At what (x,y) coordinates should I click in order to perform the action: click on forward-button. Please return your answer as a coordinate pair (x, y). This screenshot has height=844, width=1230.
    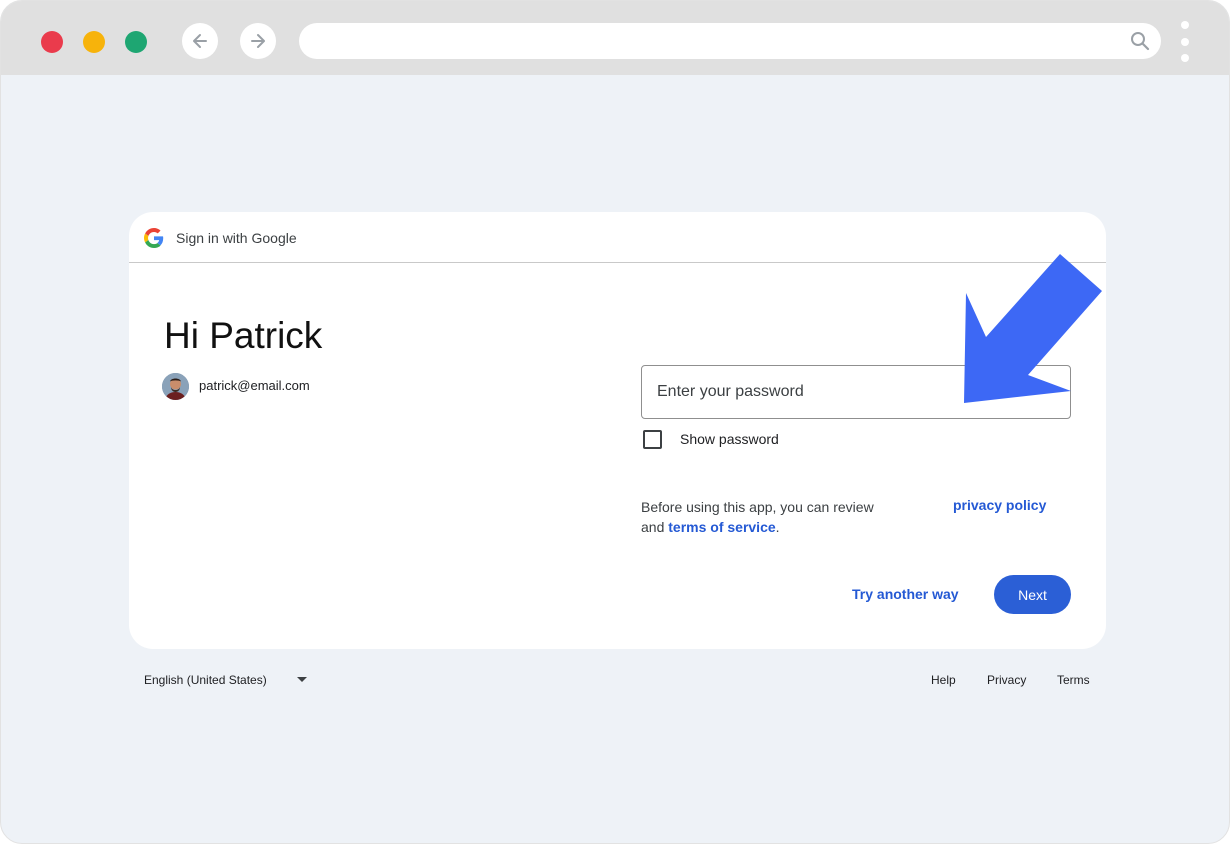
    Looking at the image, I should click on (258, 41).